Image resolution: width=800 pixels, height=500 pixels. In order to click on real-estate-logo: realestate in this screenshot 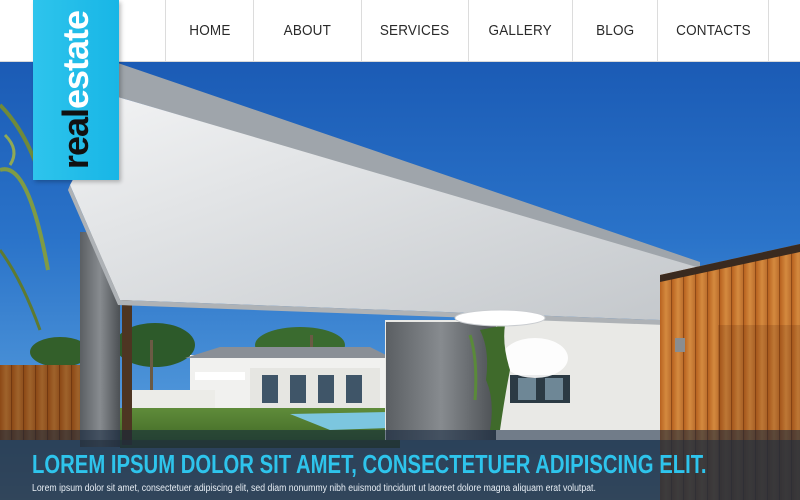, I will do `click(76, 90)`.